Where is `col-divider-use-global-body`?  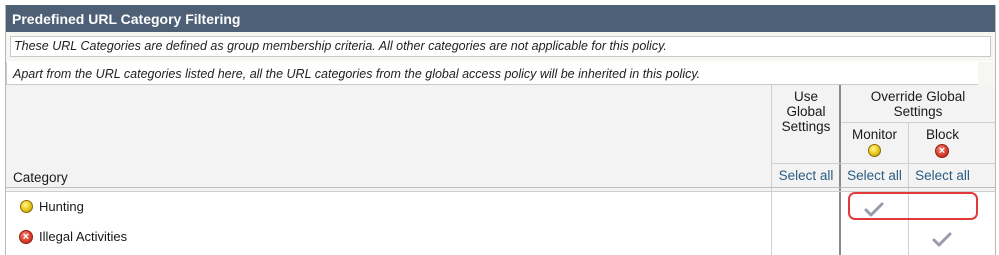 col-divider-use-global-body is located at coordinates (771, 223).